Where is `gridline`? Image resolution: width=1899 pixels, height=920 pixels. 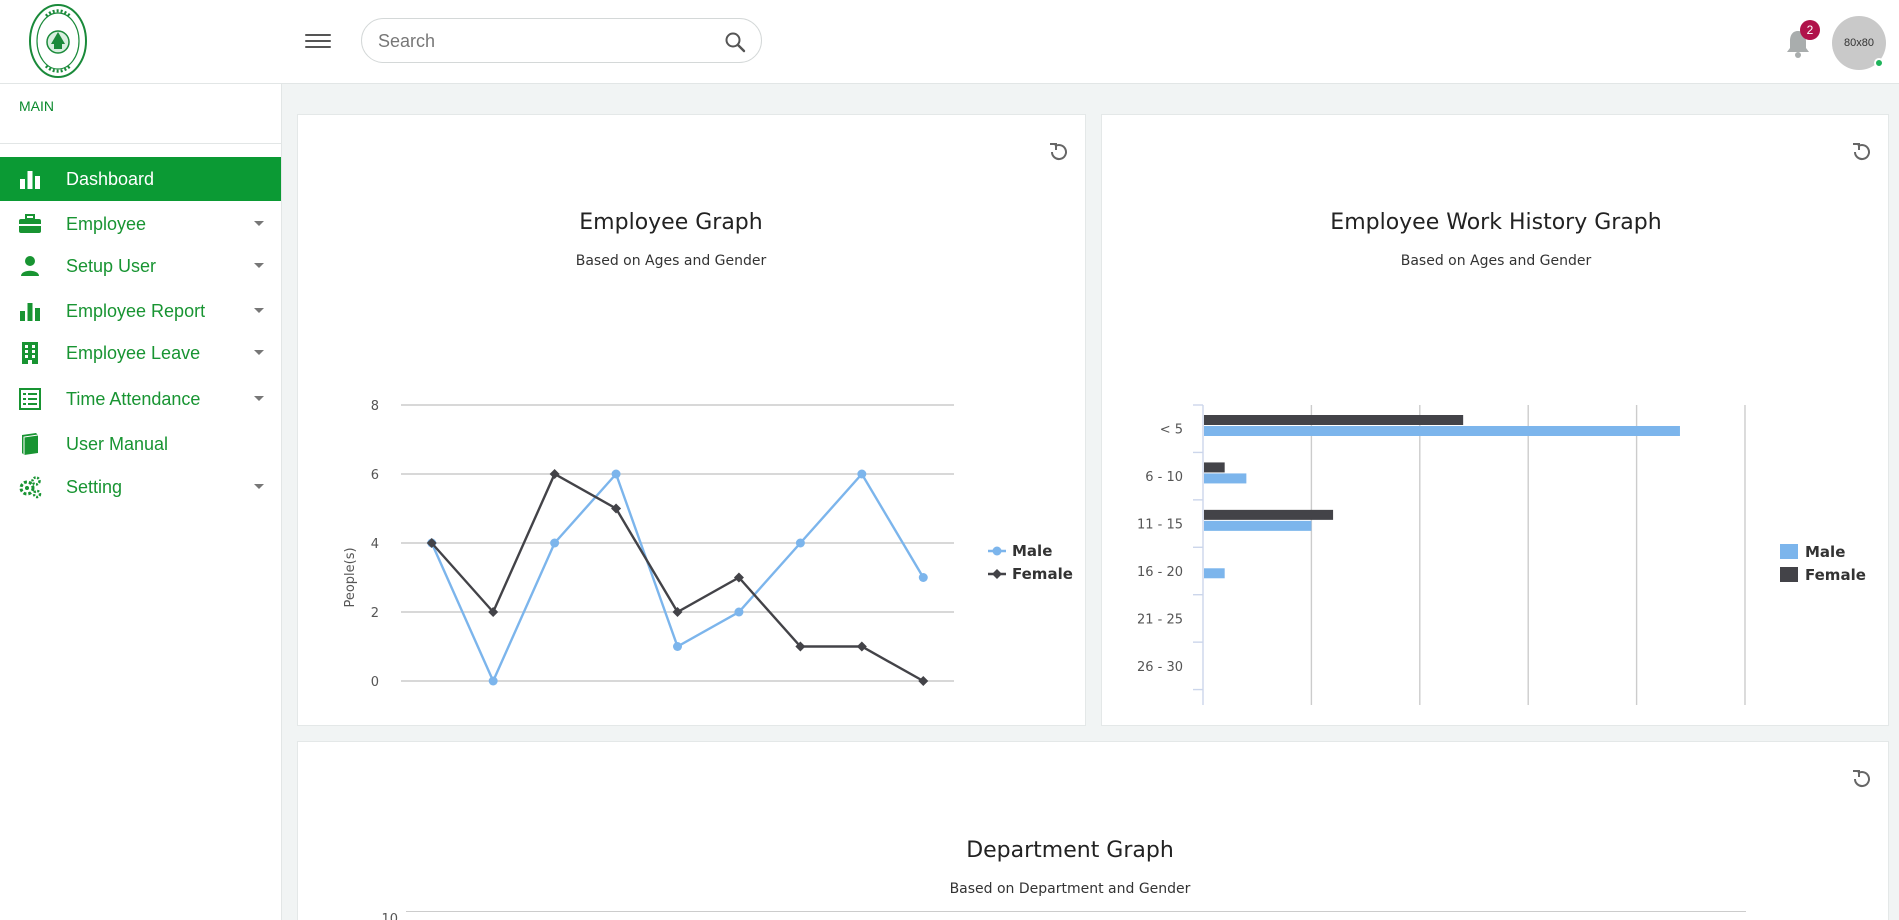 gridline is located at coordinates (1076, 911).